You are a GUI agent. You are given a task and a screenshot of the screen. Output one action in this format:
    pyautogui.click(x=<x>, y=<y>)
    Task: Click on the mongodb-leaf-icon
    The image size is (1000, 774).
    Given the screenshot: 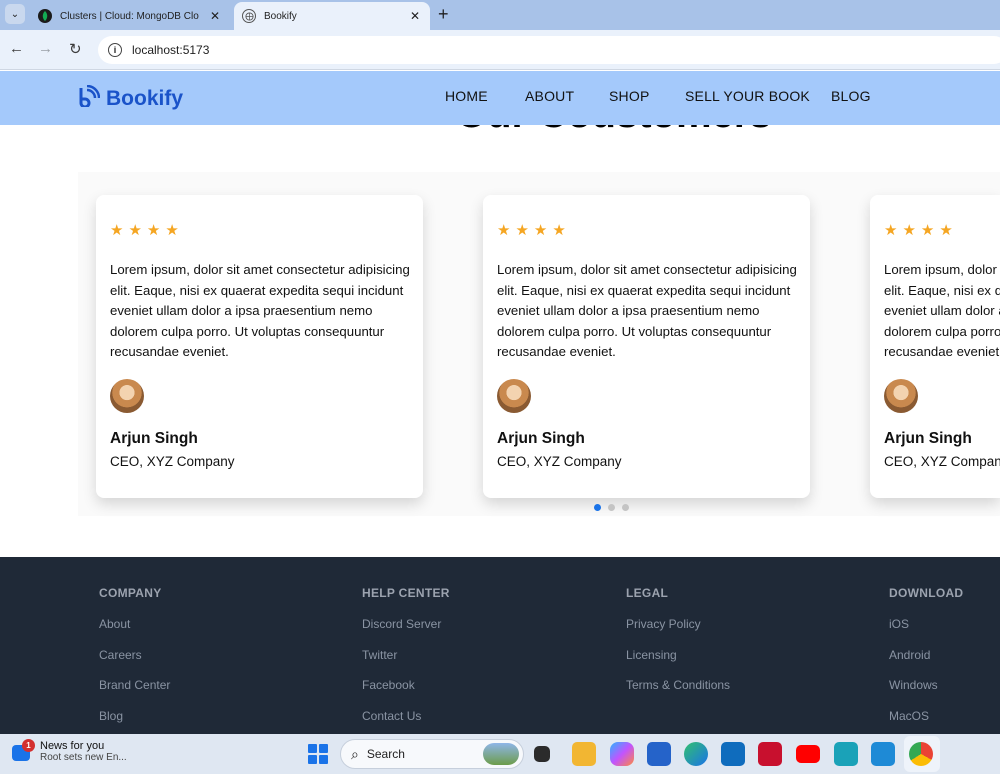 What is the action you would take?
    pyautogui.click(x=45, y=16)
    